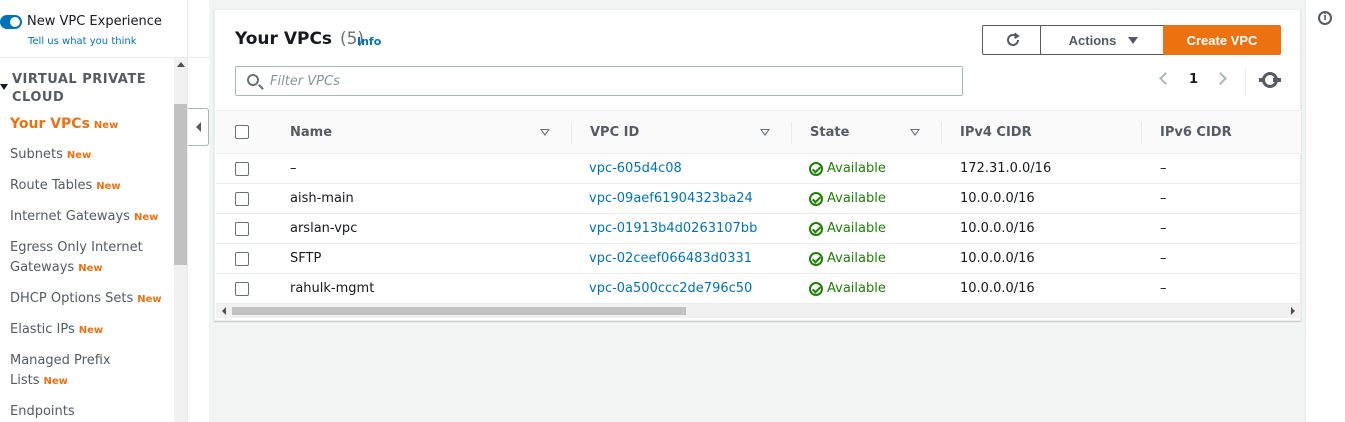 This screenshot has width=1345, height=422. Describe the element at coordinates (253, 80) in the screenshot. I see `search-icon` at that location.